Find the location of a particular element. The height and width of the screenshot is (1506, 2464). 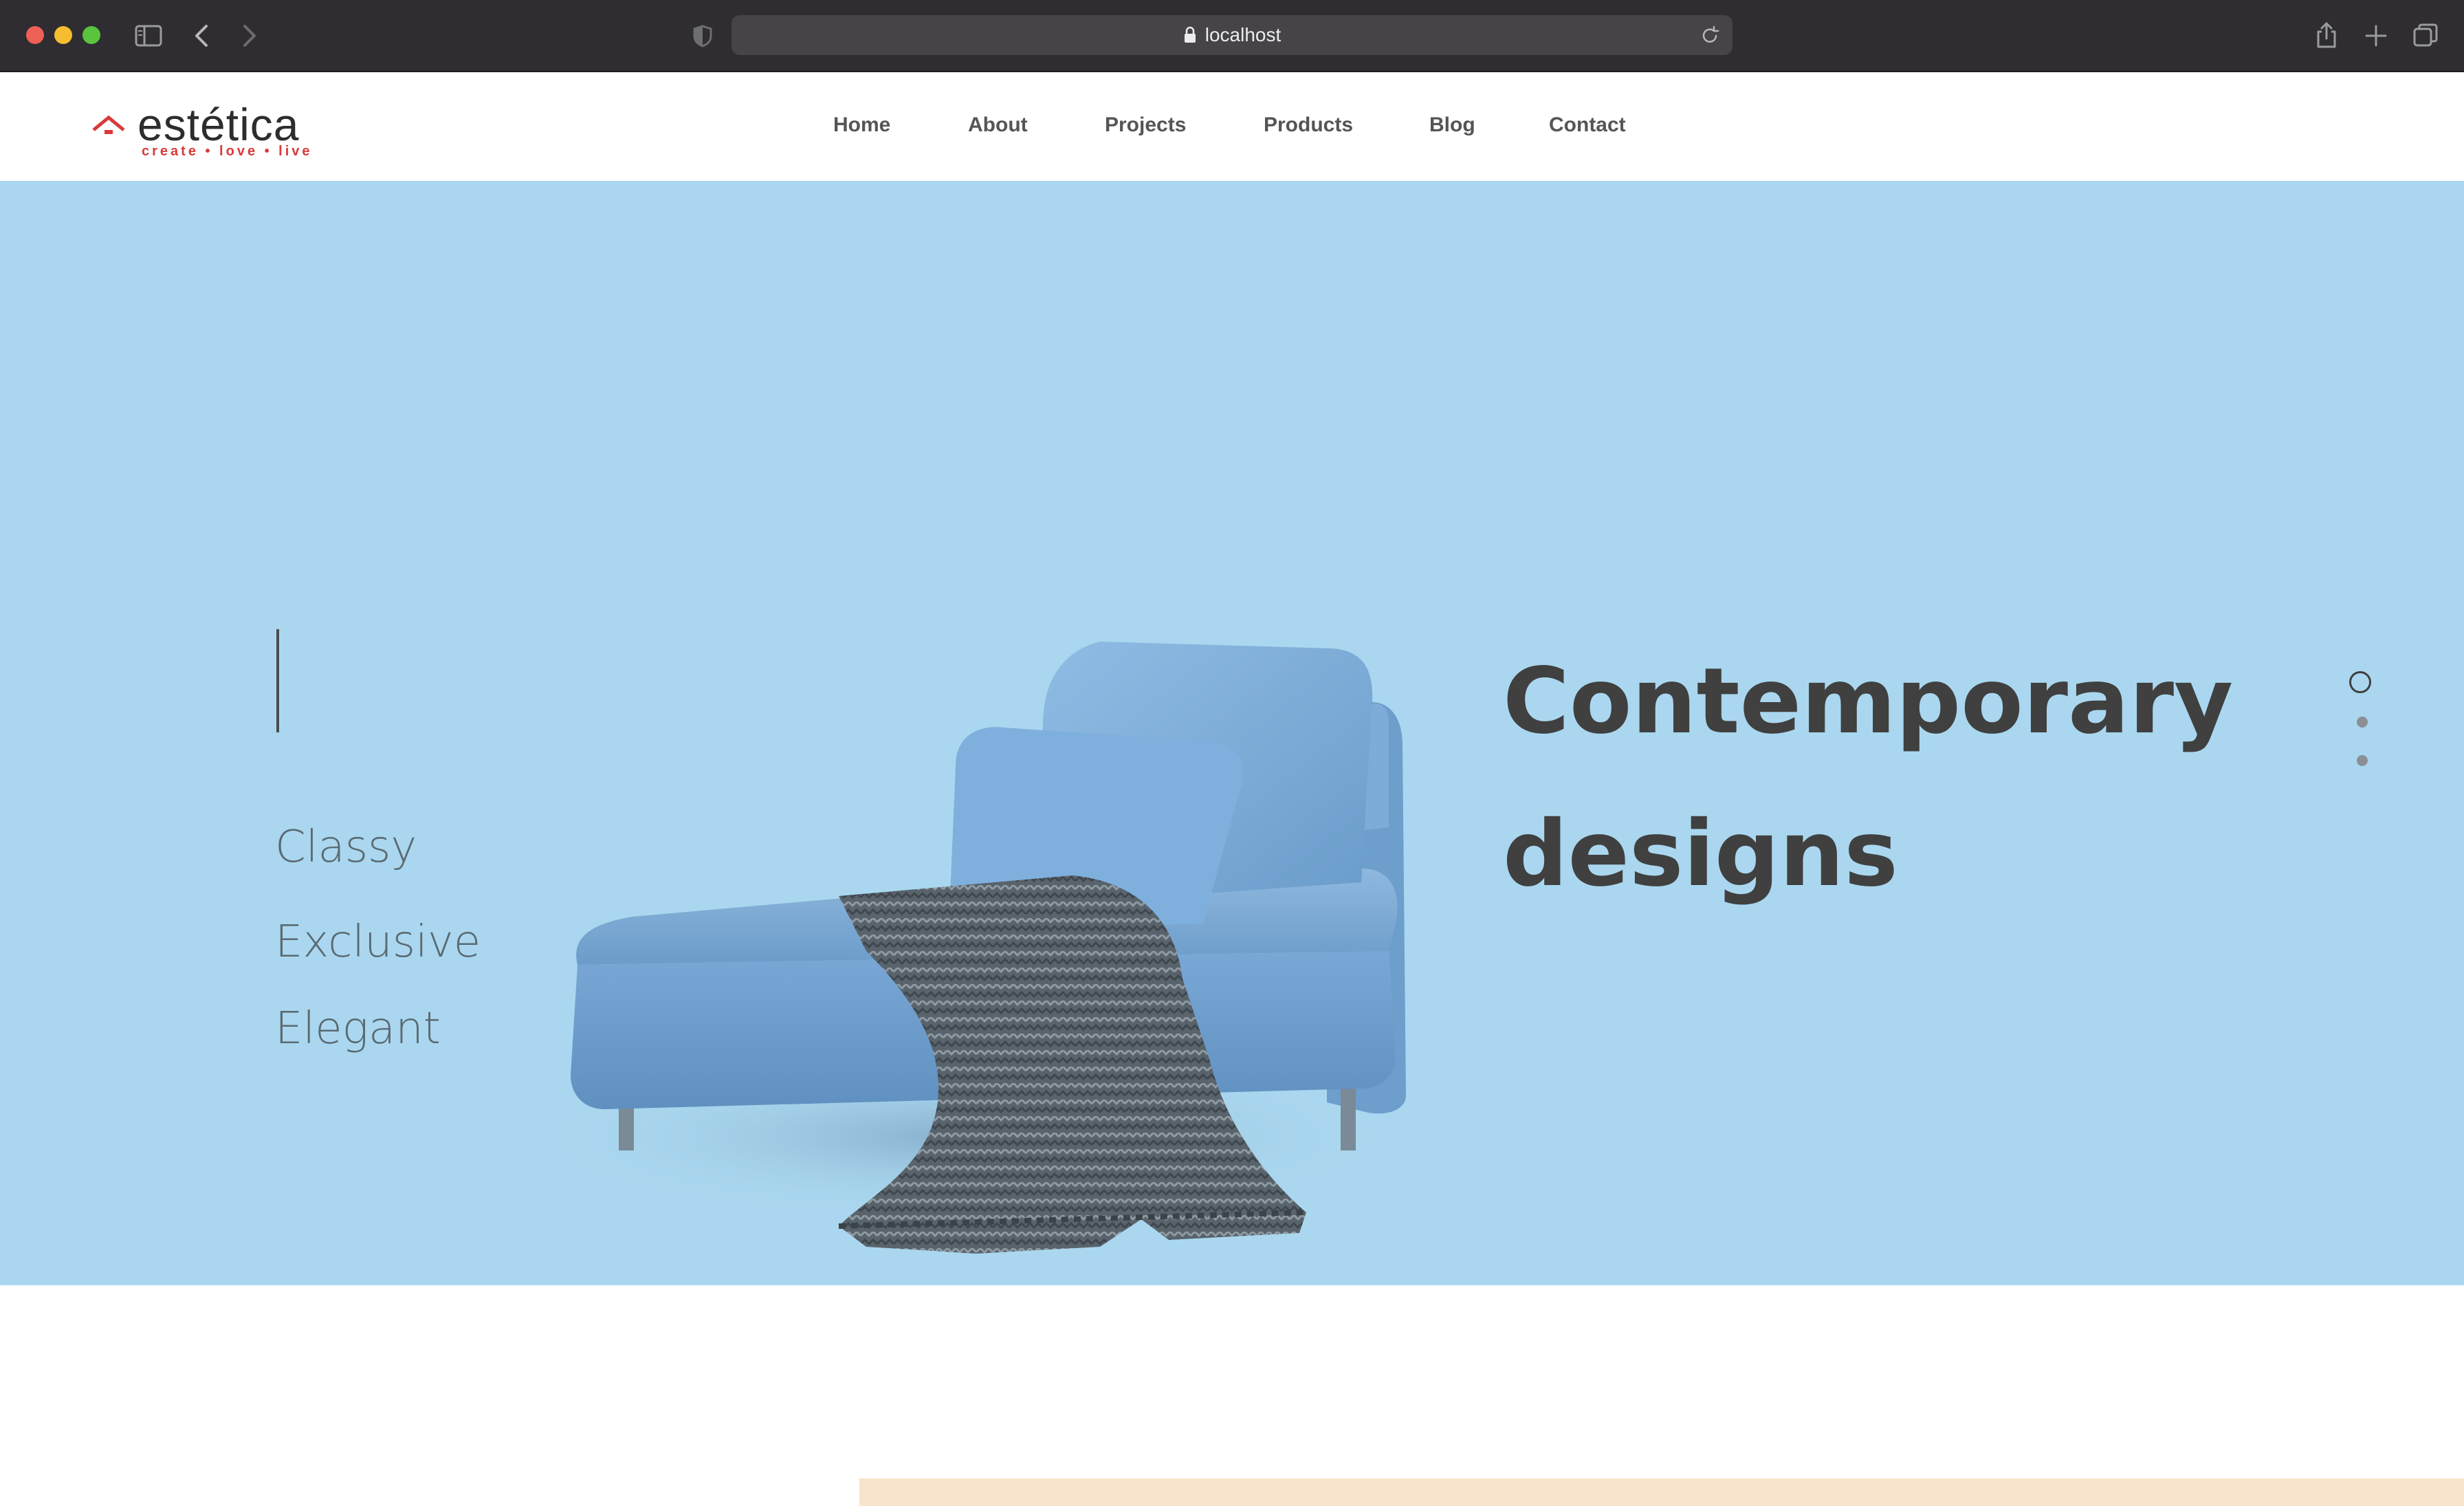

headline-line-1: Contemporary is located at coordinates (1868, 701).